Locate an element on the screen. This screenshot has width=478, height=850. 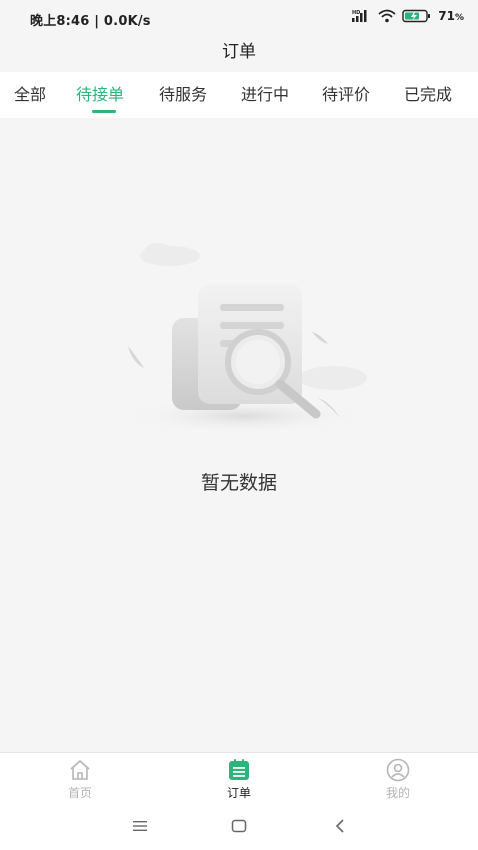
back-icon is located at coordinates (340, 826).